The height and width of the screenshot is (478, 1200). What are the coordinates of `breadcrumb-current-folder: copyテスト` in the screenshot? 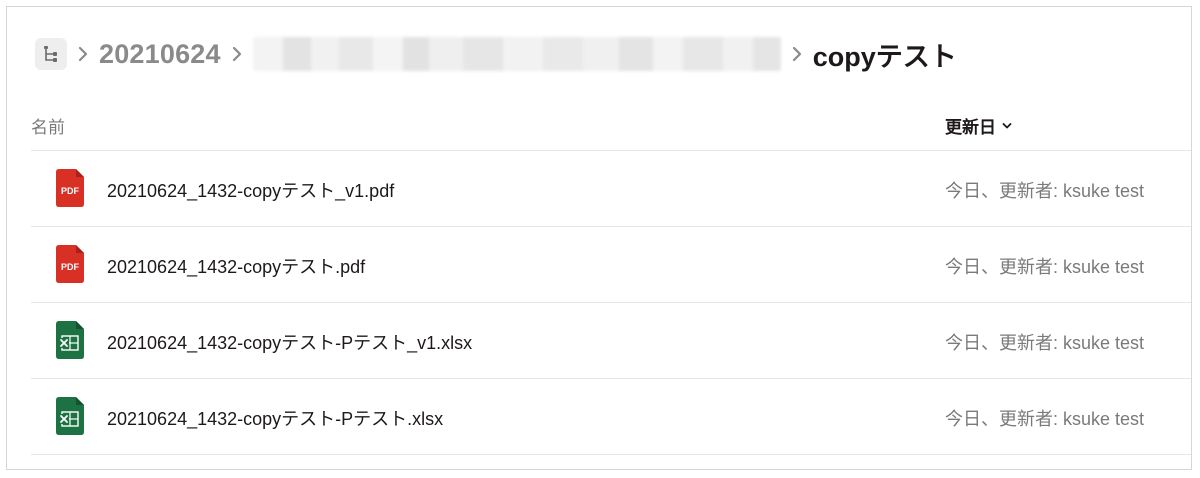 It's located at (884, 56).